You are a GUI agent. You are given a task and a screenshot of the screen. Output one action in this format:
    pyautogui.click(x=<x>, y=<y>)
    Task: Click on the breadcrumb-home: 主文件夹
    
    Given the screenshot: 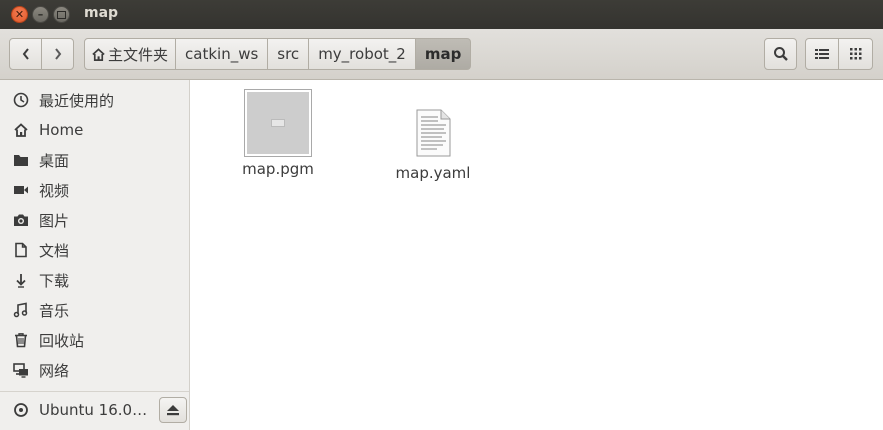 What is the action you would take?
    pyautogui.click(x=130, y=54)
    